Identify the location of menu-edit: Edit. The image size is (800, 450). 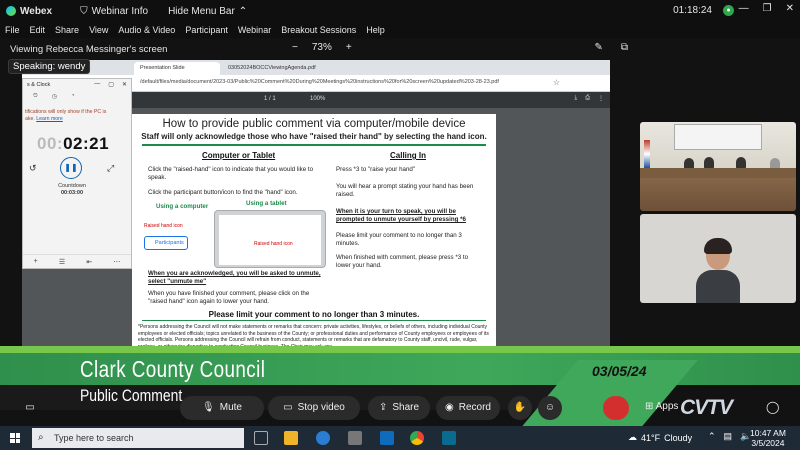
(38, 30).